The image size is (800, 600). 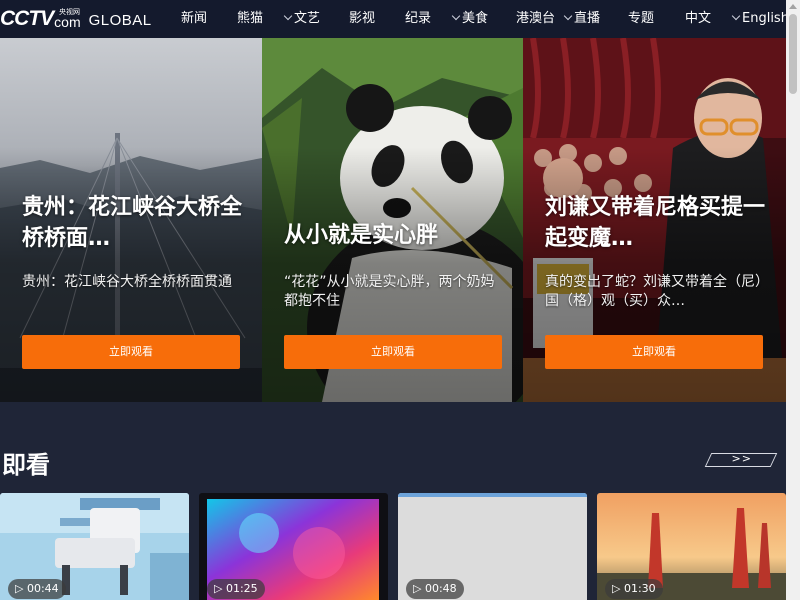 What do you see at coordinates (793, 300) in the screenshot?
I see `vertical-scrollbar` at bounding box center [793, 300].